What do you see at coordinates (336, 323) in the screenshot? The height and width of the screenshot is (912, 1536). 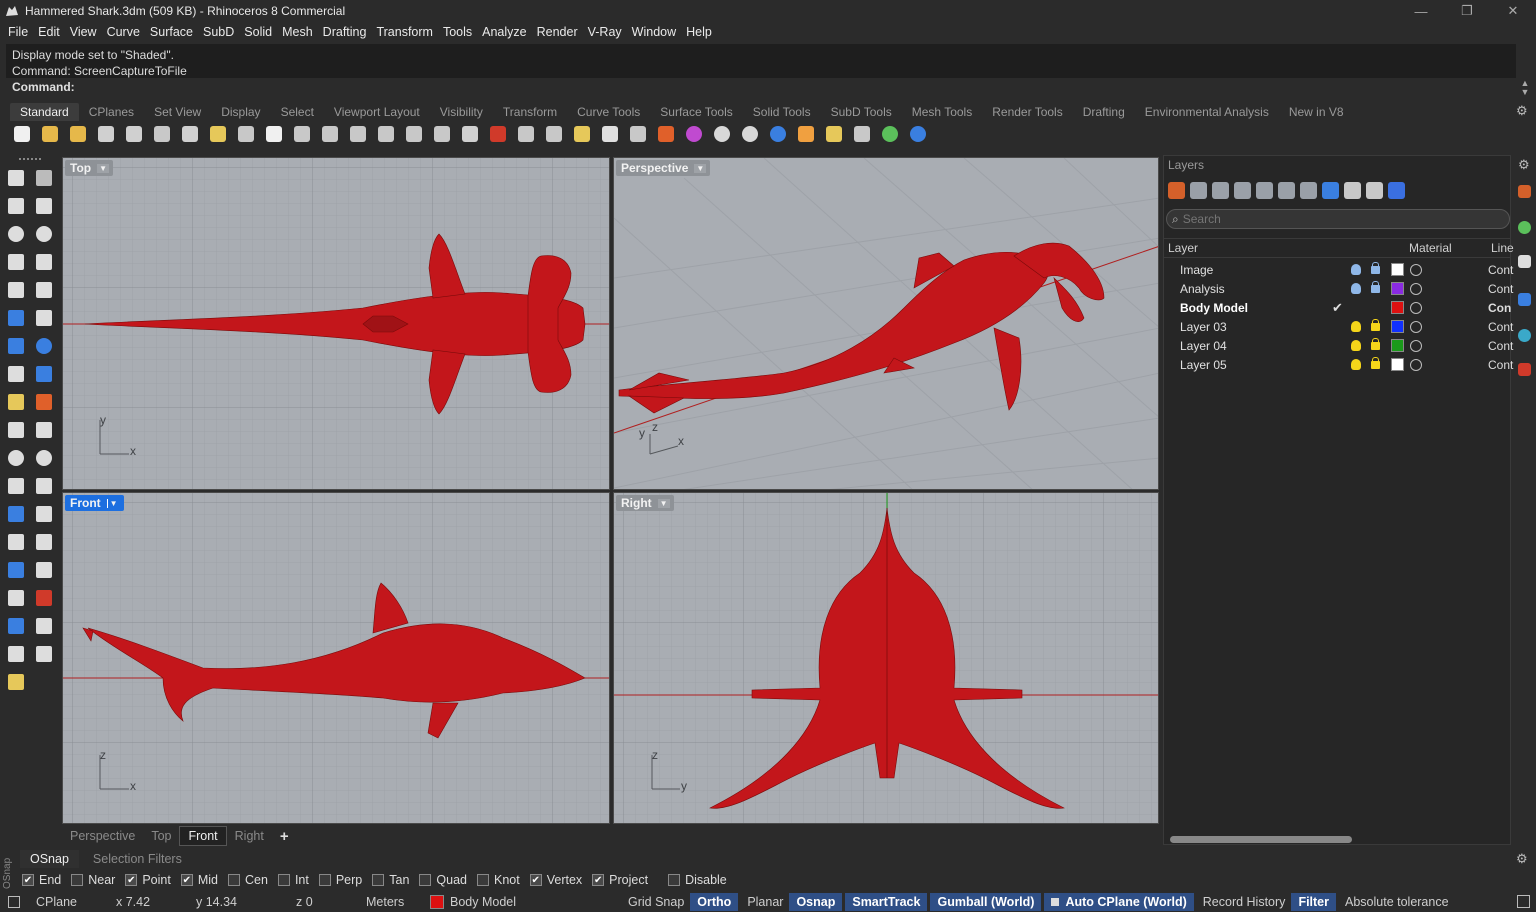 I see `viewport-top: Top ▼ y x` at bounding box center [336, 323].